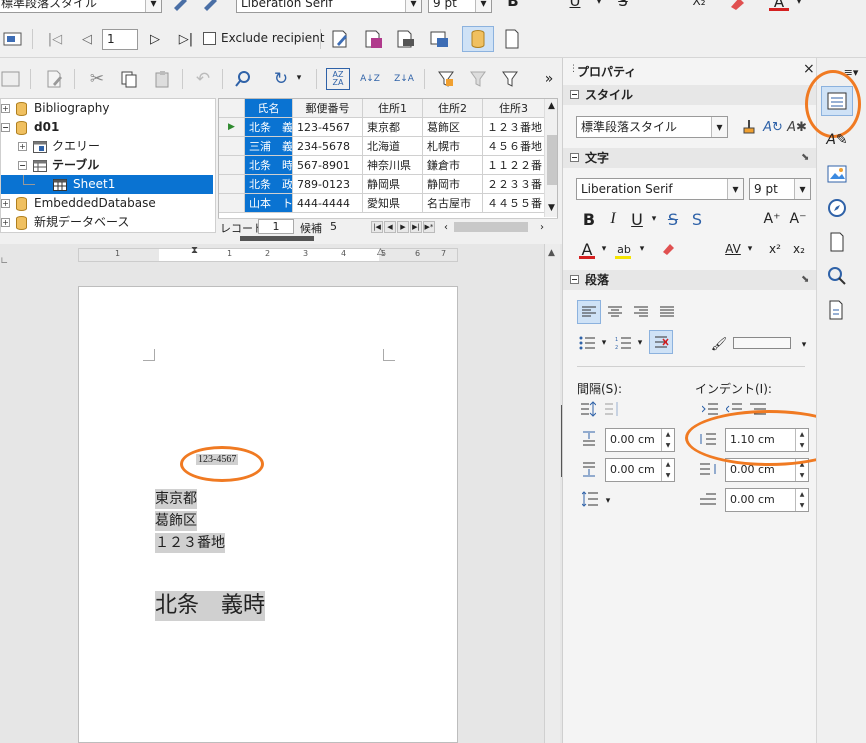  I want to click on connect-database-icon, so click(13, 39).